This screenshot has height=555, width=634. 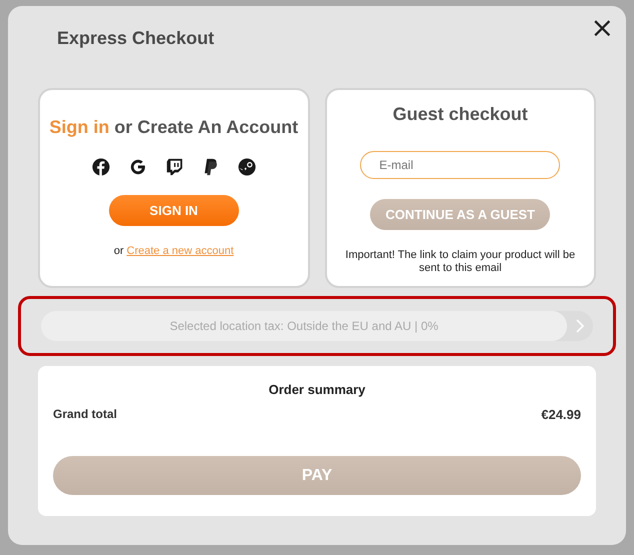 What do you see at coordinates (173, 127) in the screenshot?
I see `card-heading: Sign in or Create An Account` at bounding box center [173, 127].